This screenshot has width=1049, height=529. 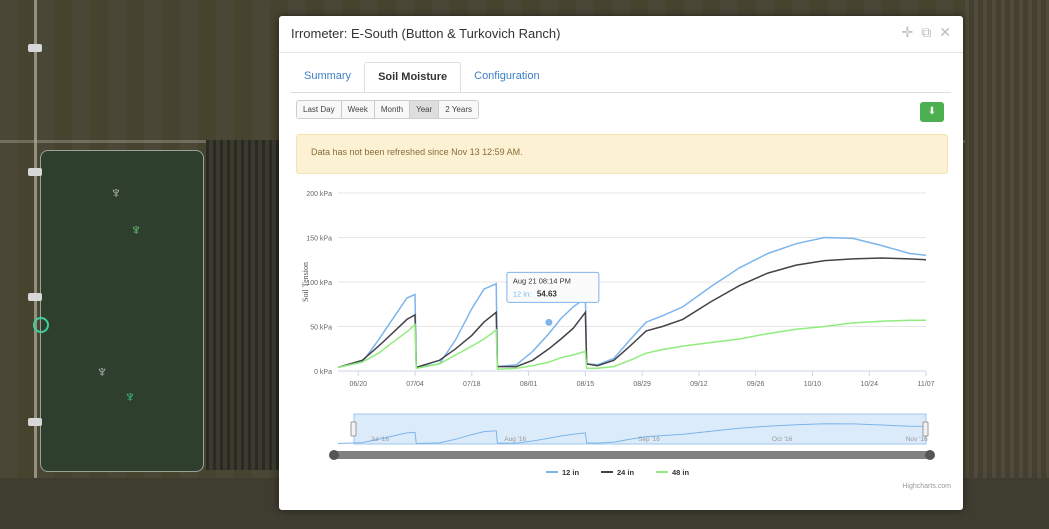 What do you see at coordinates (415, 384) in the screenshot?
I see `x-tick-label: 07/04` at bounding box center [415, 384].